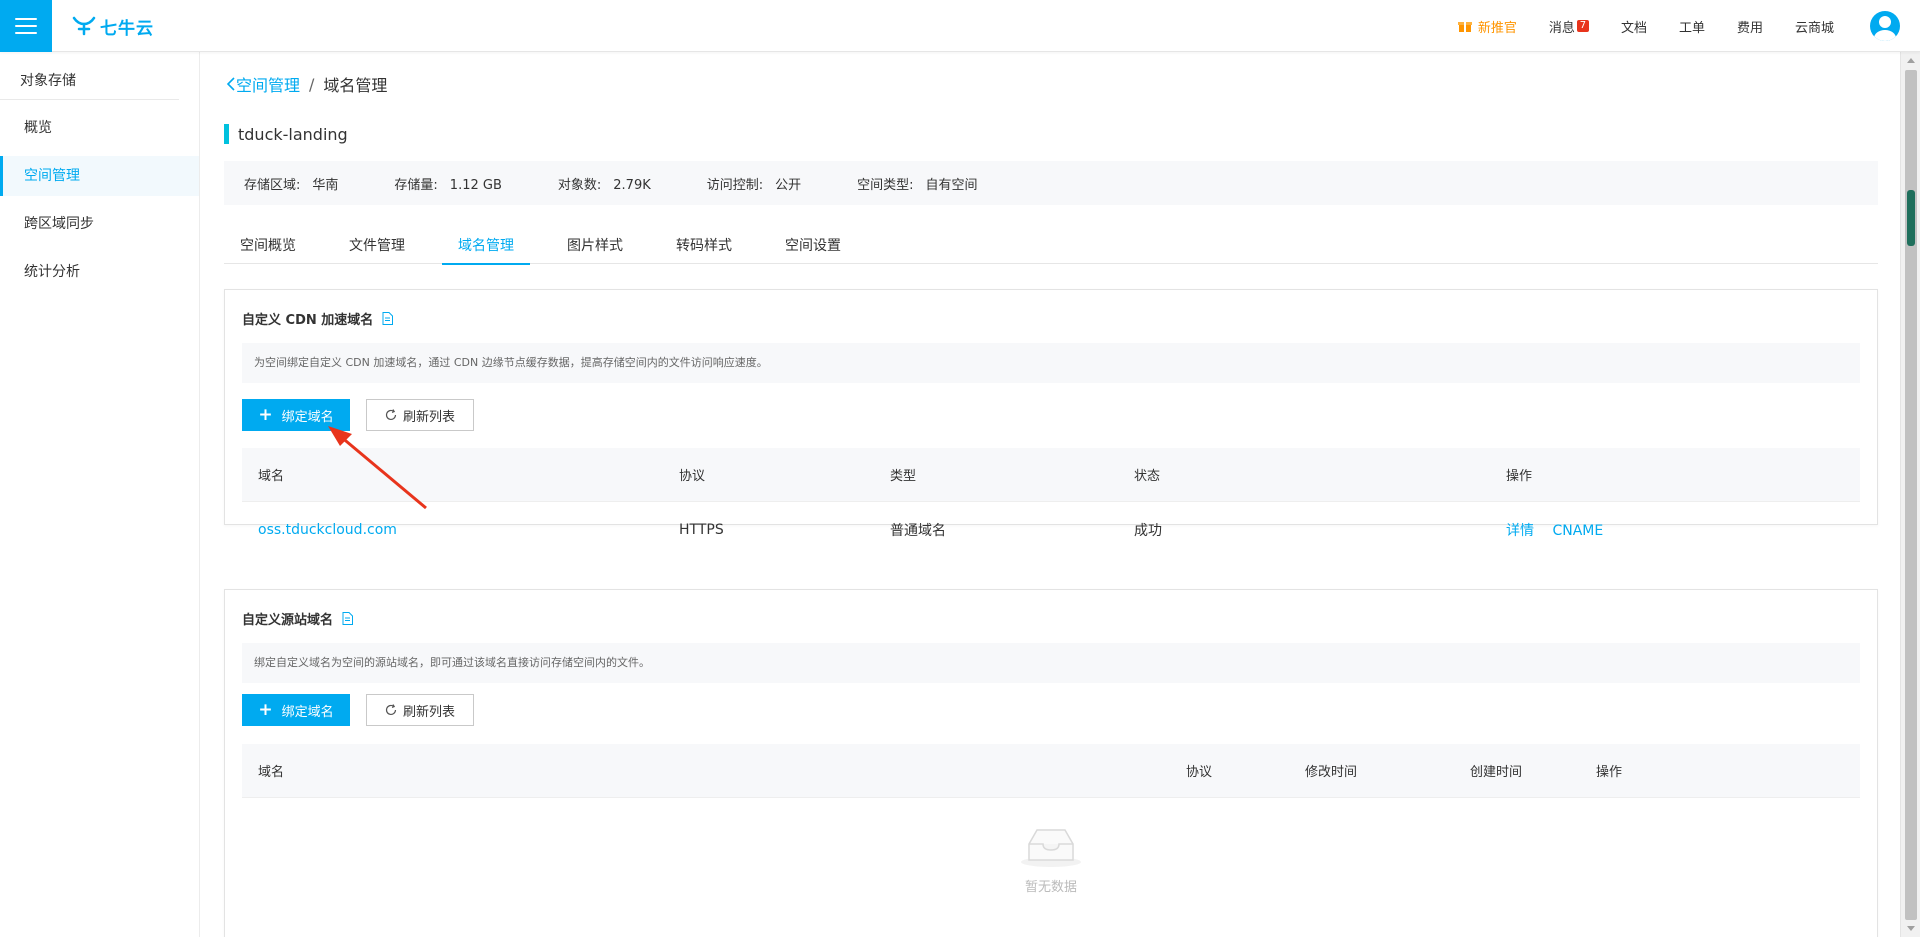 This screenshot has width=1920, height=937. What do you see at coordinates (1561, 28) in the screenshot?
I see `nav-messages-label: 消息` at bounding box center [1561, 28].